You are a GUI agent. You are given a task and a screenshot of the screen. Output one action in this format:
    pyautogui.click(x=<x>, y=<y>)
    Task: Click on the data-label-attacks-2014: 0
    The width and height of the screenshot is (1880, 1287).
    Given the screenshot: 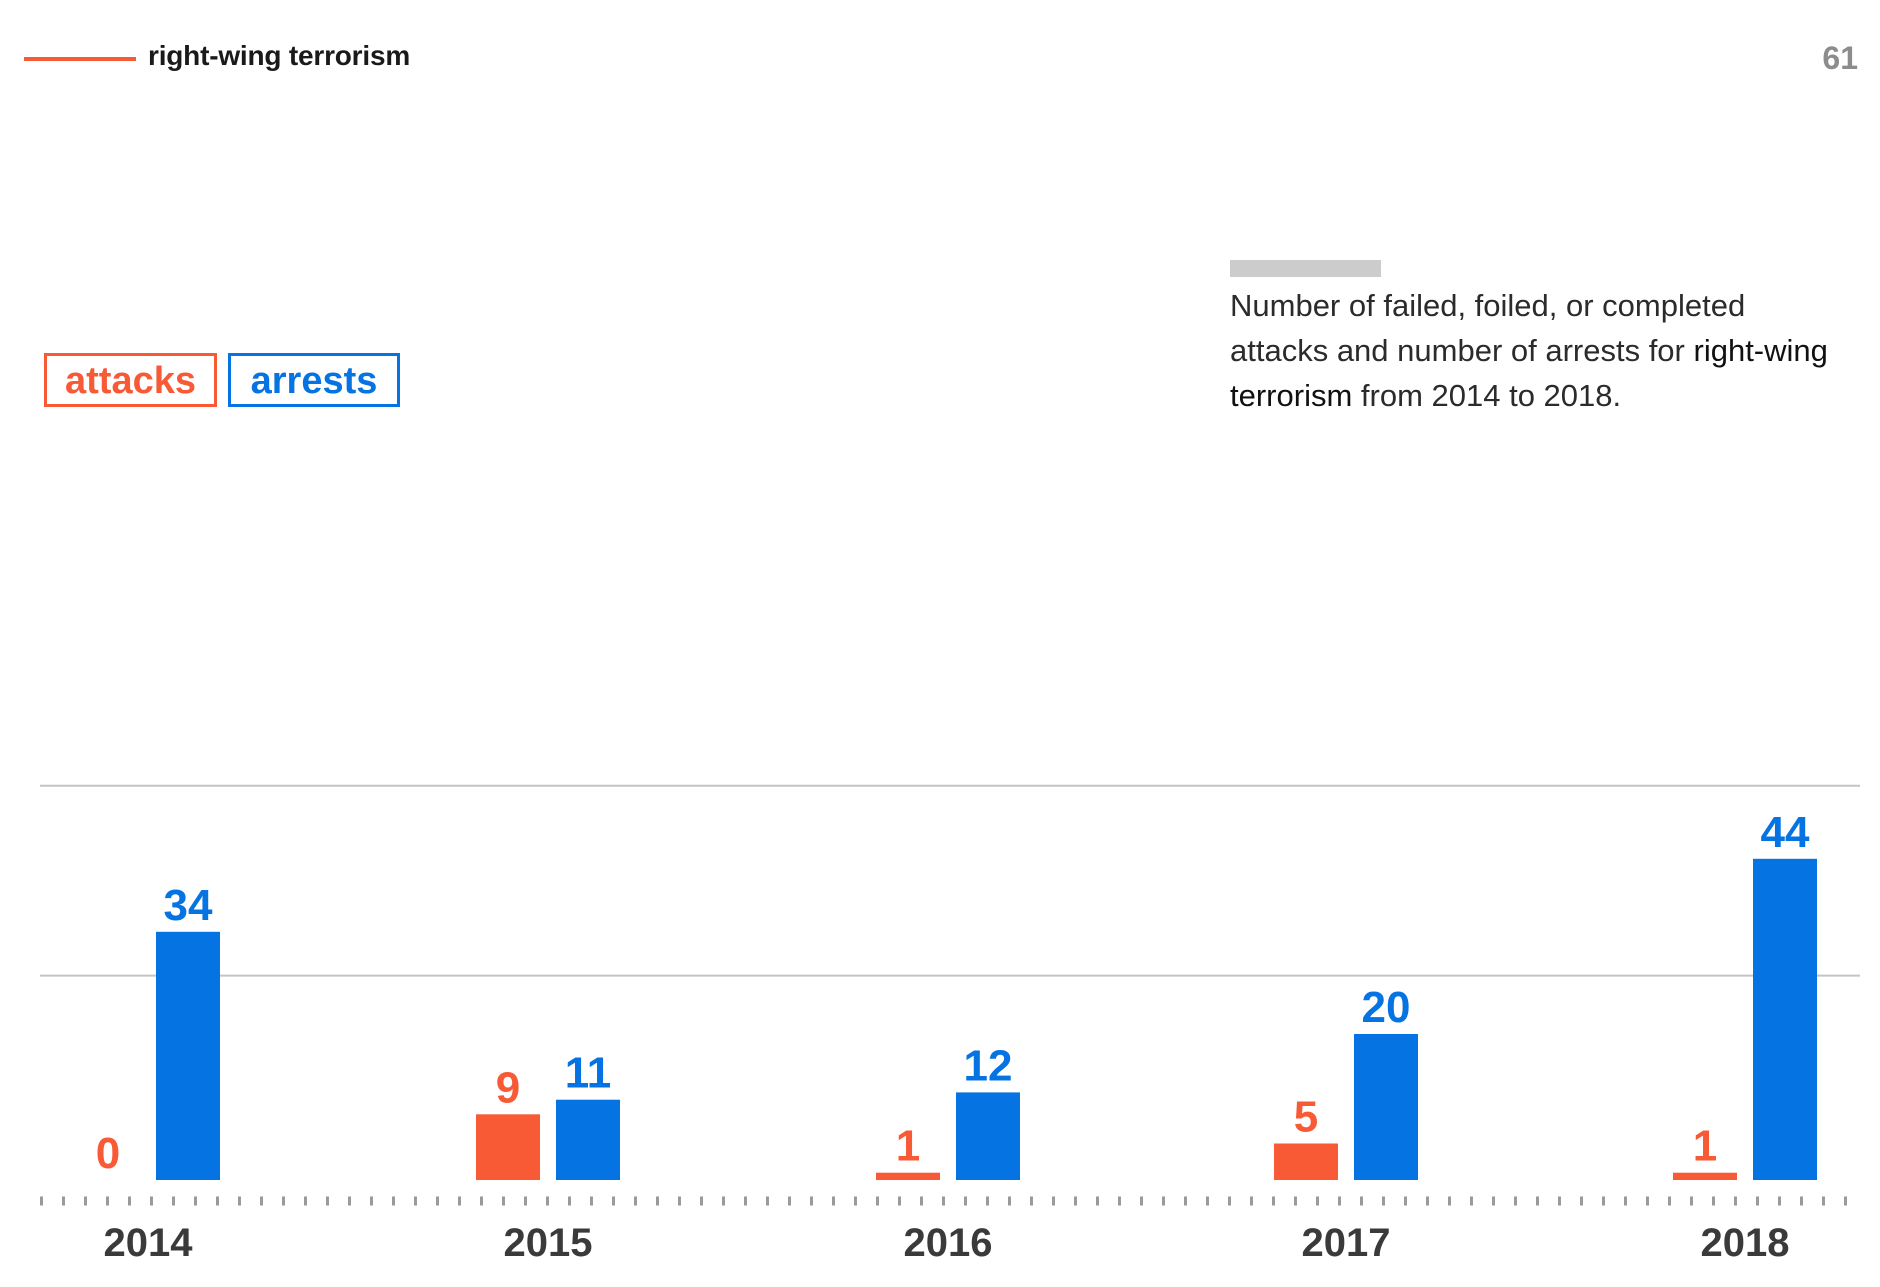 What is the action you would take?
    pyautogui.click(x=108, y=1153)
    